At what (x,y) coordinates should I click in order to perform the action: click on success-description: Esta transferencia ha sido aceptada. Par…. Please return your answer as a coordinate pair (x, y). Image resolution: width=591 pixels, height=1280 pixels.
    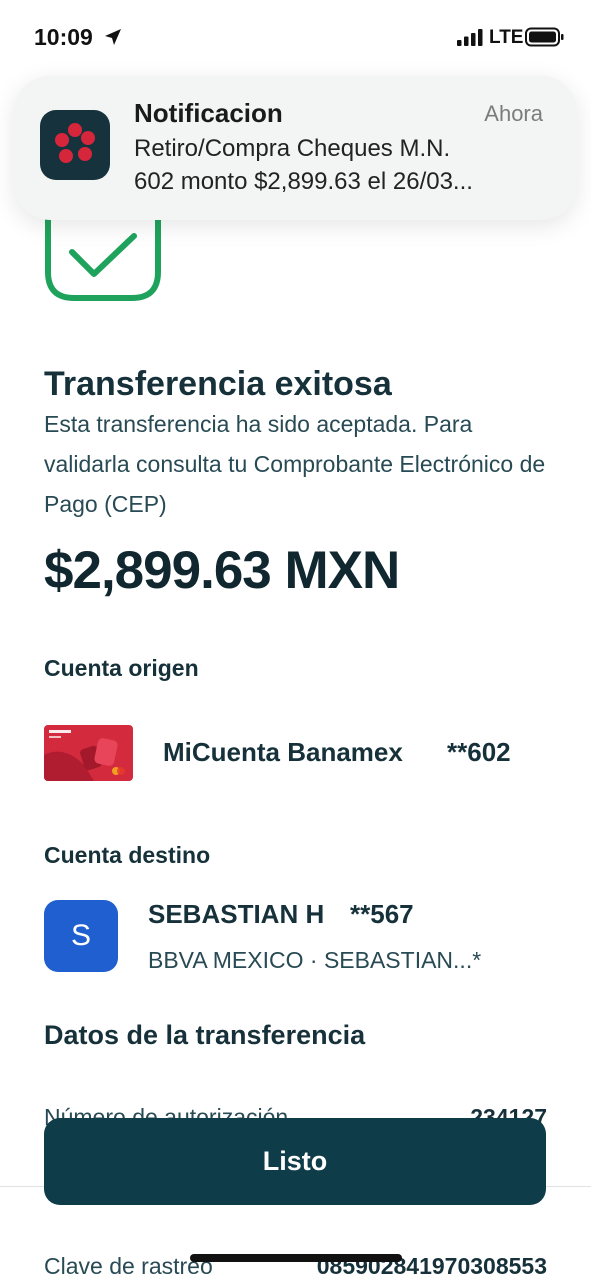
    Looking at the image, I should click on (295, 464).